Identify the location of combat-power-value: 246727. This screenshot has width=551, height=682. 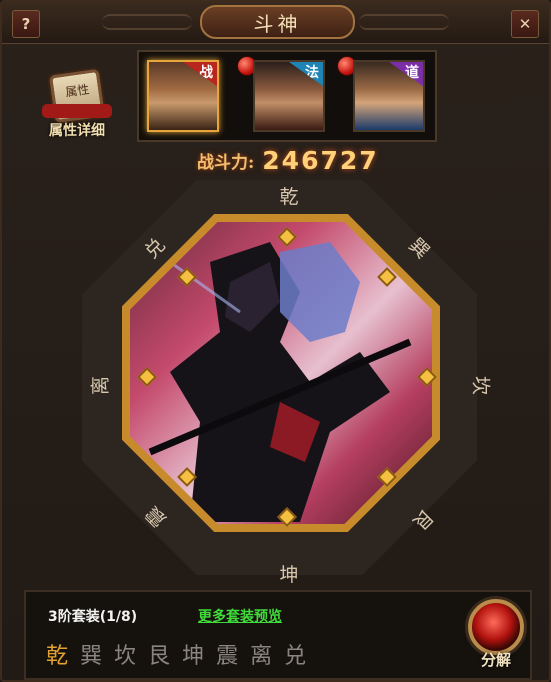
(320, 160).